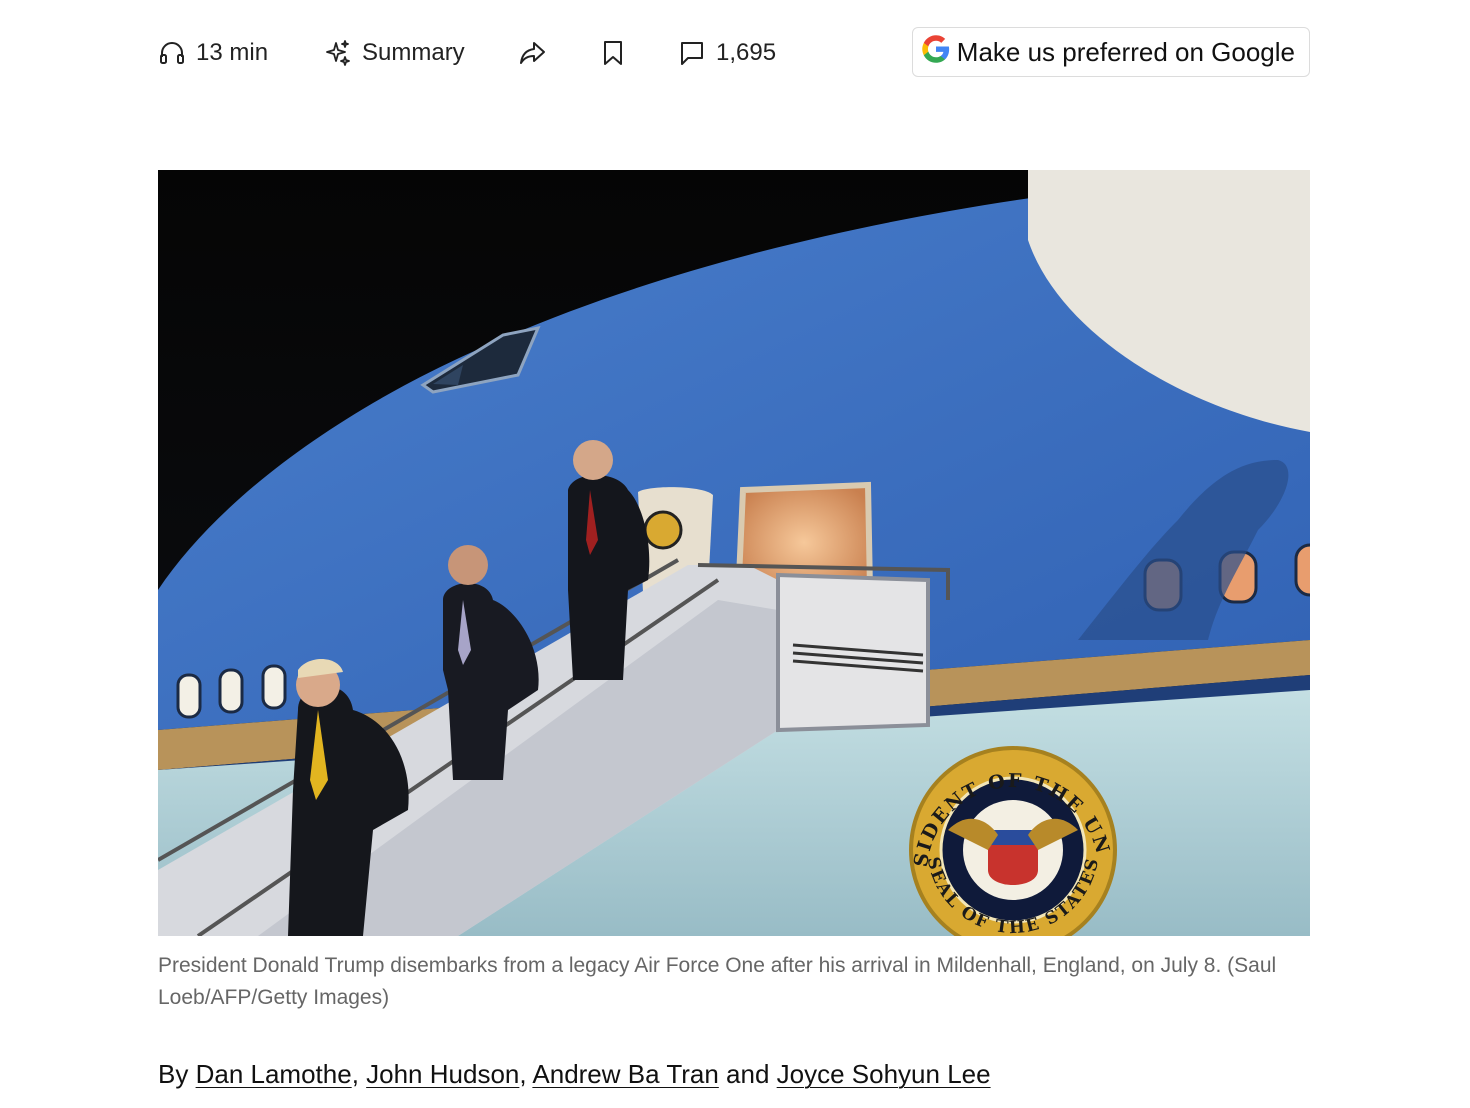 This screenshot has width=1470, height=1108. Describe the element at coordinates (413, 52) in the screenshot. I see `summary-label: Summary` at that location.